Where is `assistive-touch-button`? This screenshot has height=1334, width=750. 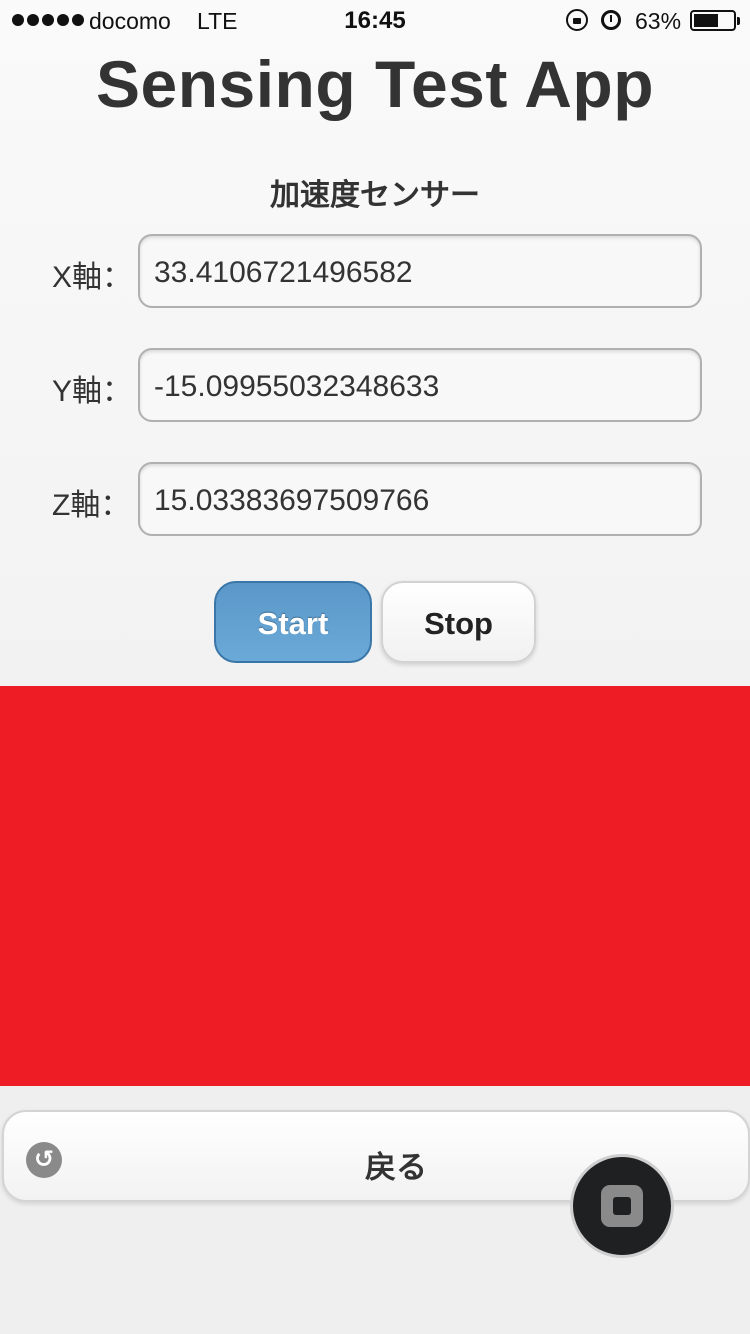
assistive-touch-button is located at coordinates (622, 1206).